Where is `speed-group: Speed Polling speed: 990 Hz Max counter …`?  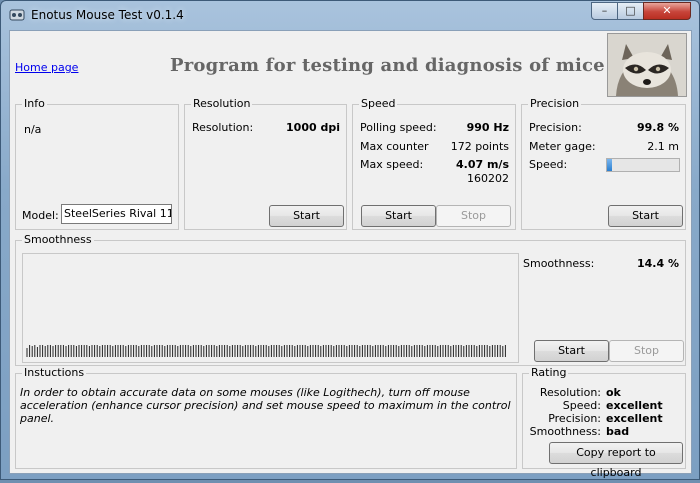 speed-group: Speed Polling speed: 990 Hz Max counter … is located at coordinates (434, 163).